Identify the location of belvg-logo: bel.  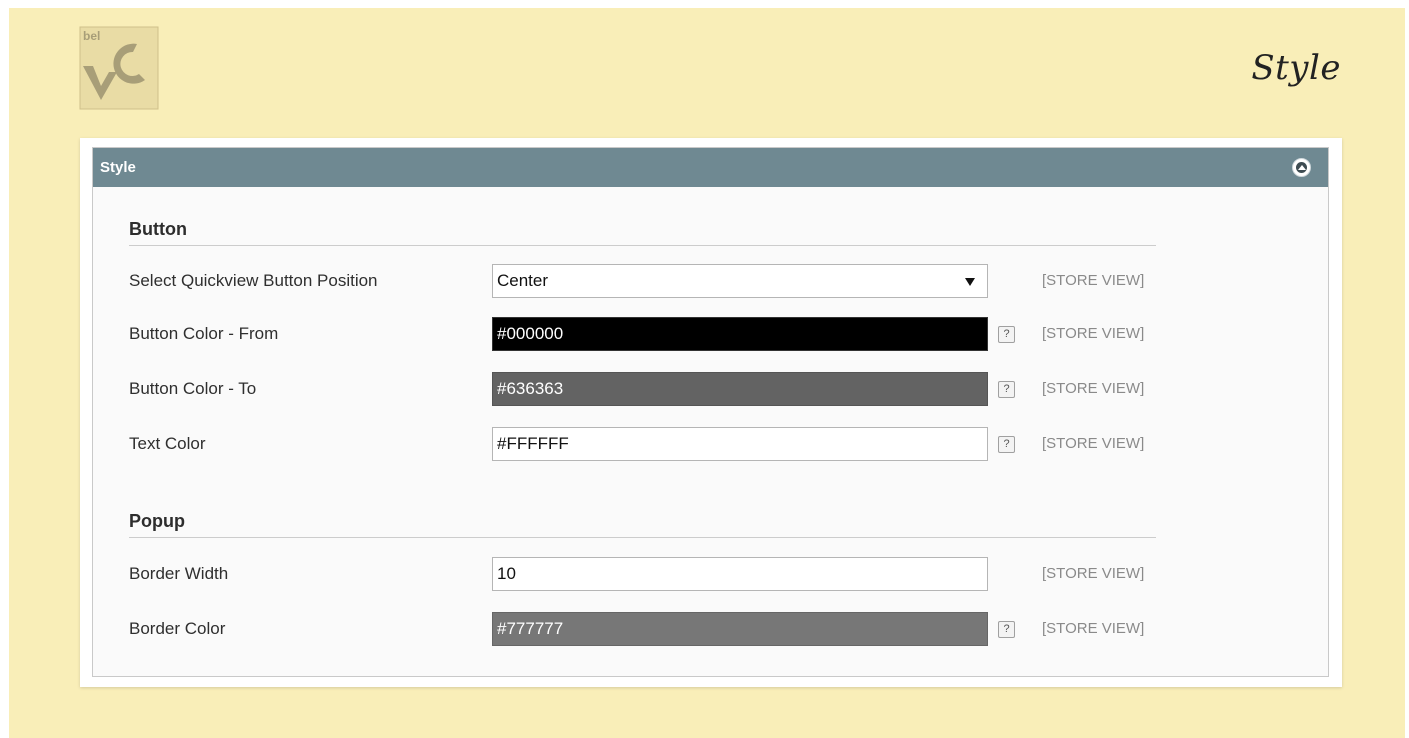
(119, 68).